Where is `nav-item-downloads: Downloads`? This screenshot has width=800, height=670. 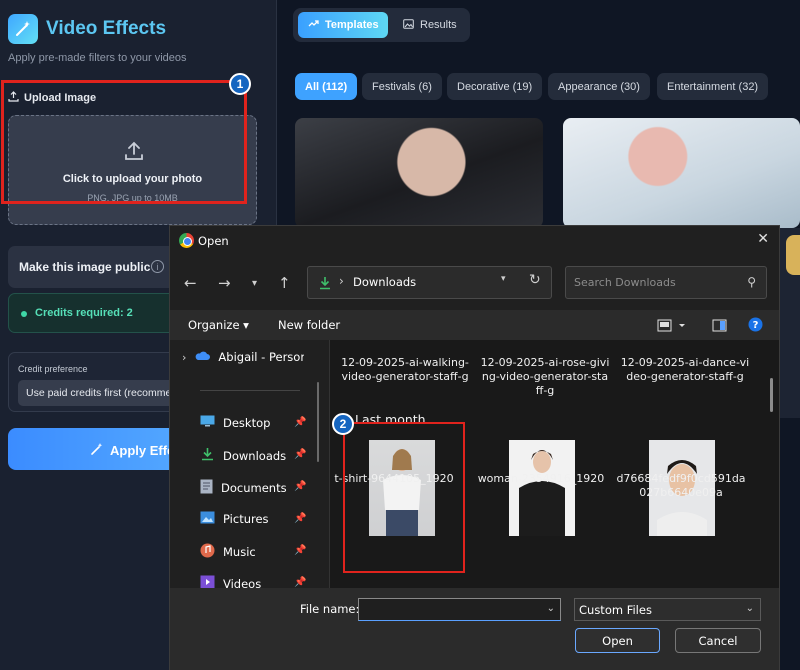 nav-item-downloads: Downloads is located at coordinates (243, 455).